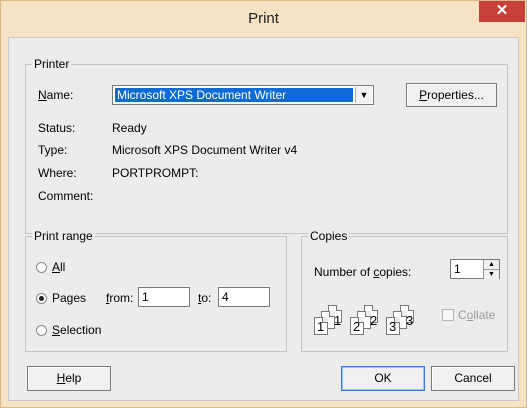 This screenshot has height=408, width=527. Describe the element at coordinates (205, 150) in the screenshot. I see `type-value: Microsoft XPS Document Writer v4` at that location.